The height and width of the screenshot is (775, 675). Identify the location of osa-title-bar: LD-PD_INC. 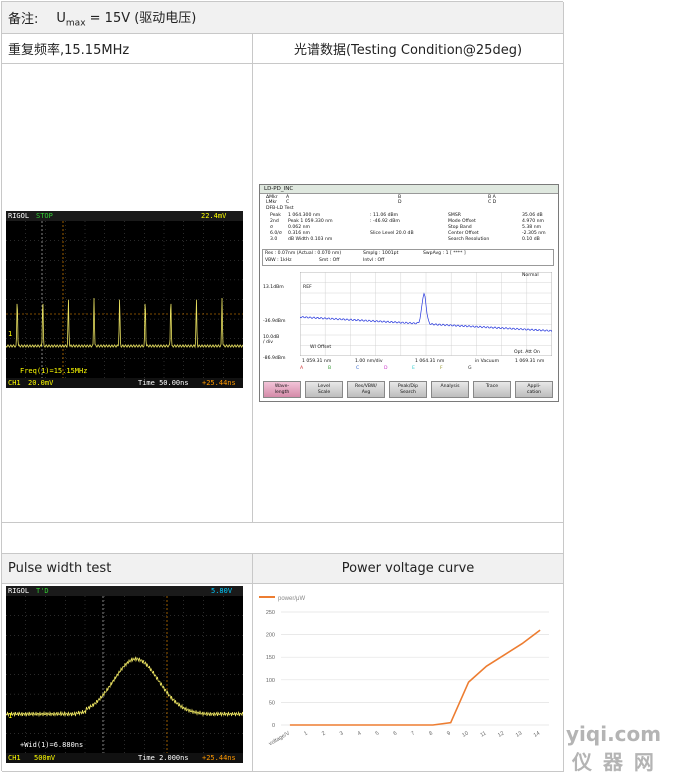
(409, 189).